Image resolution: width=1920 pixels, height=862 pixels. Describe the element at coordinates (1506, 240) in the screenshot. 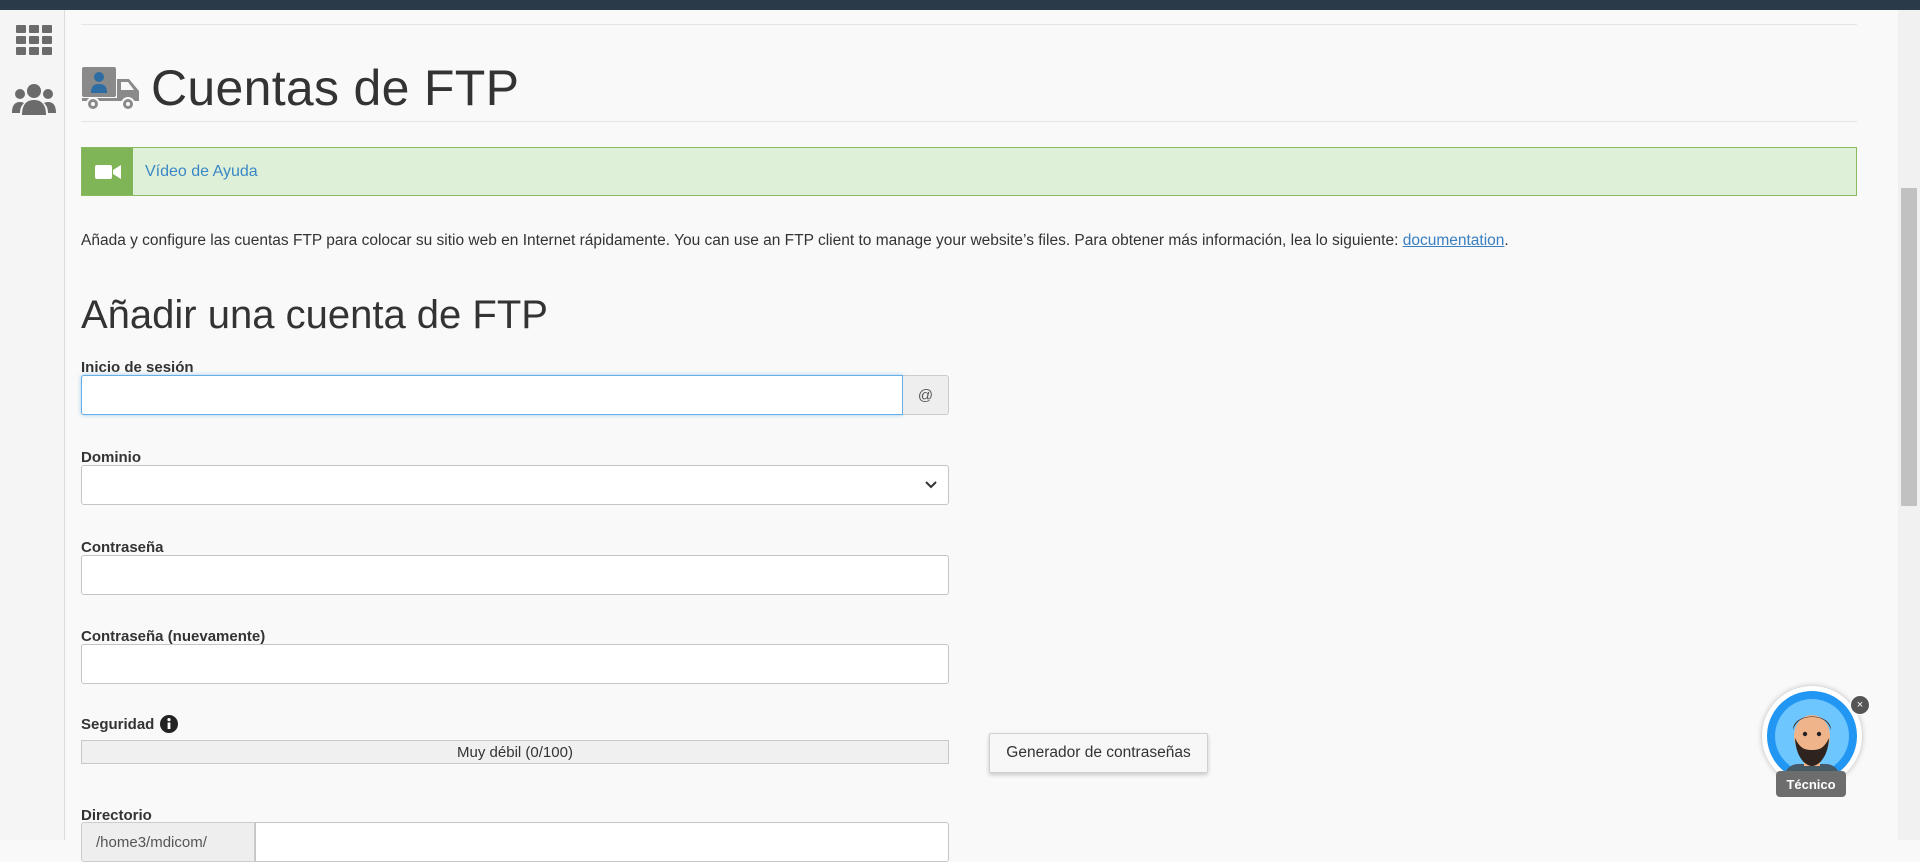

I see `intro-trailing: .` at that location.